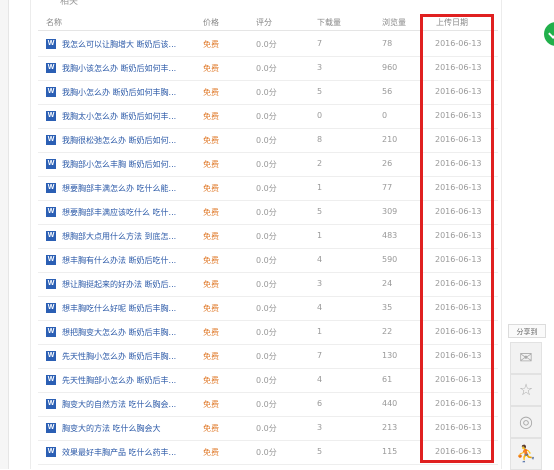  I want to click on header-views: 浏览量, so click(394, 22).